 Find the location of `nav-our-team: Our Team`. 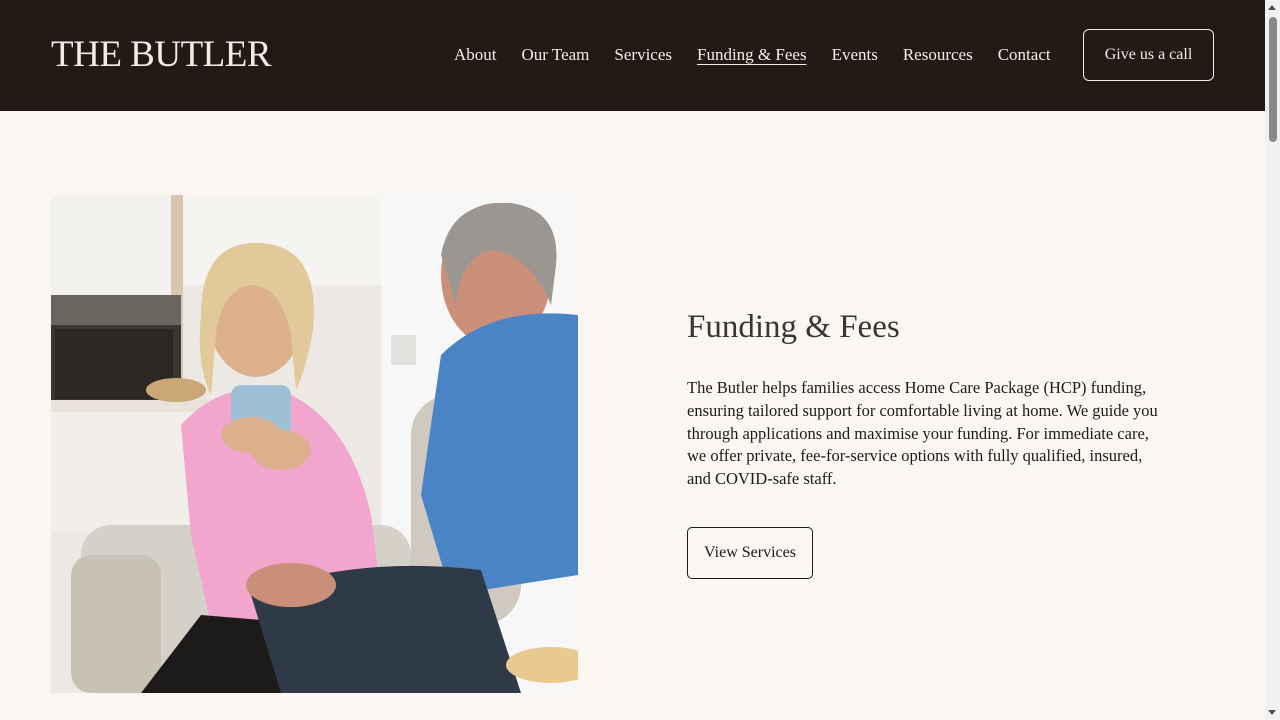

nav-our-team: Our Team is located at coordinates (556, 55).